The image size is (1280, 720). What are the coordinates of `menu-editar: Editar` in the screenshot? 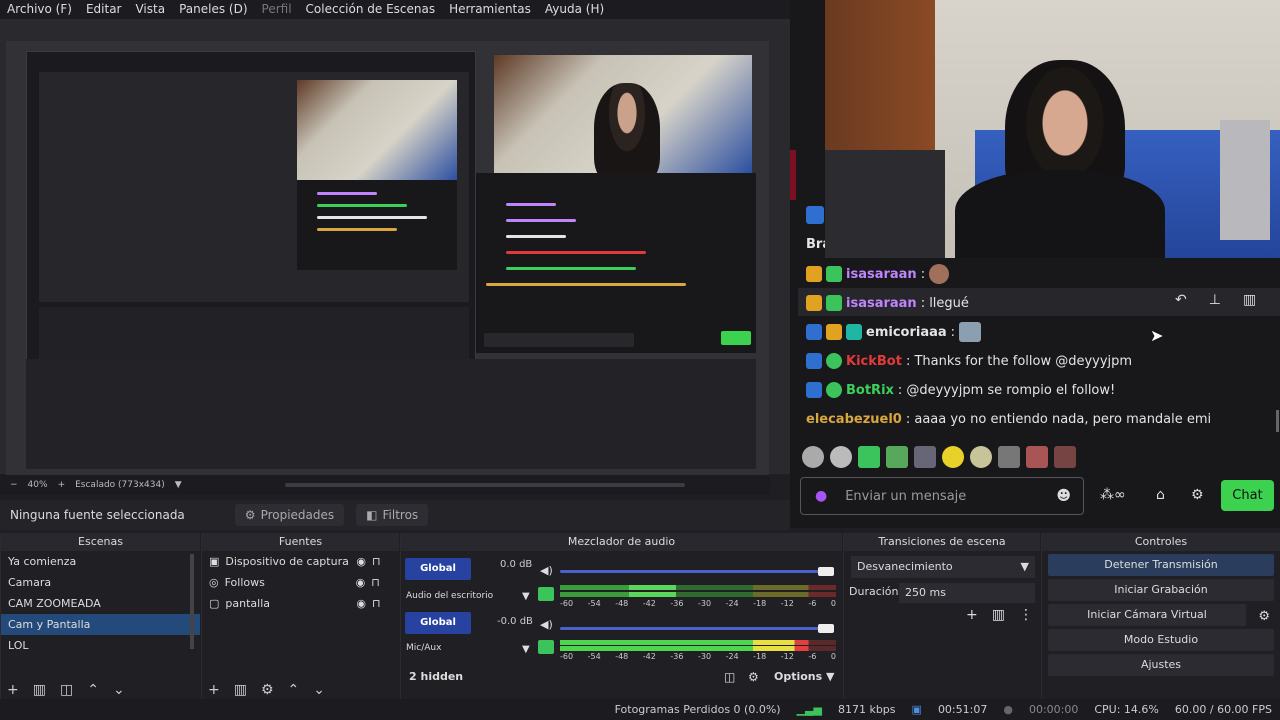 It's located at (104, 9).